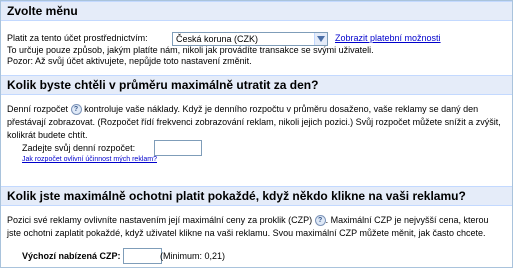  What do you see at coordinates (142, 256) in the screenshot?
I see `default-cpc-input` at bounding box center [142, 256].